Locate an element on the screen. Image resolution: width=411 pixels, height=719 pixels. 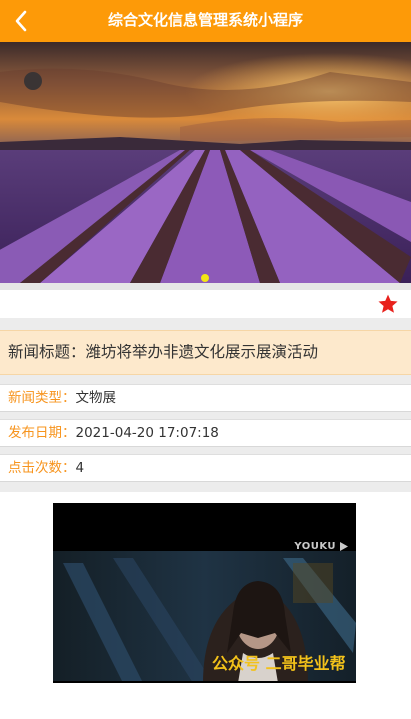
click-count-label: 点击次数： is located at coordinates (42, 468).